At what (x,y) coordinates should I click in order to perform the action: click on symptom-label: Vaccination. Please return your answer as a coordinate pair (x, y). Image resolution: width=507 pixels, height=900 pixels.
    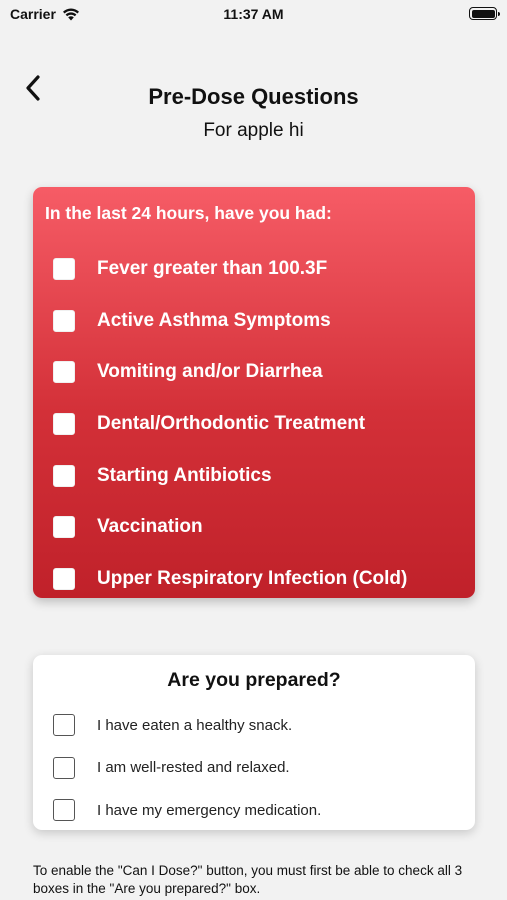
    Looking at the image, I should click on (150, 527).